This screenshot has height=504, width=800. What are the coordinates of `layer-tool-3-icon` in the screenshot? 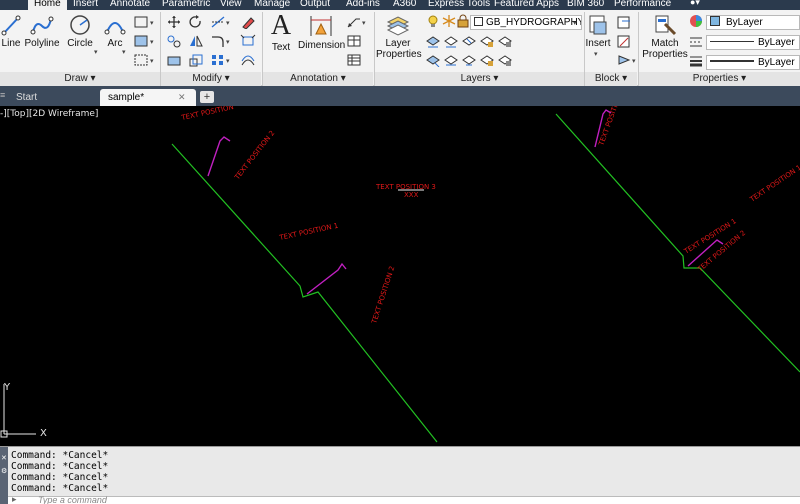 It's located at (469, 41).